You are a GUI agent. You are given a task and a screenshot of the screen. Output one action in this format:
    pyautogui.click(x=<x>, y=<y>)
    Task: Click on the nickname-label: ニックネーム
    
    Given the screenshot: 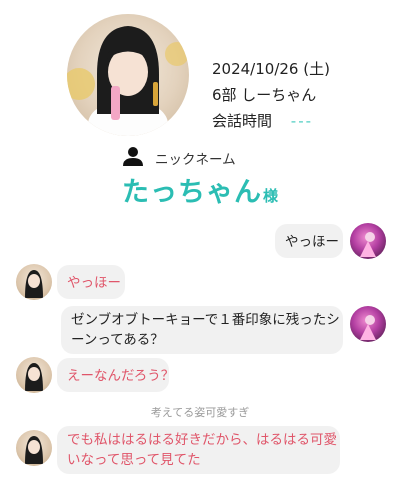 What is the action you would take?
    pyautogui.click(x=195, y=160)
    